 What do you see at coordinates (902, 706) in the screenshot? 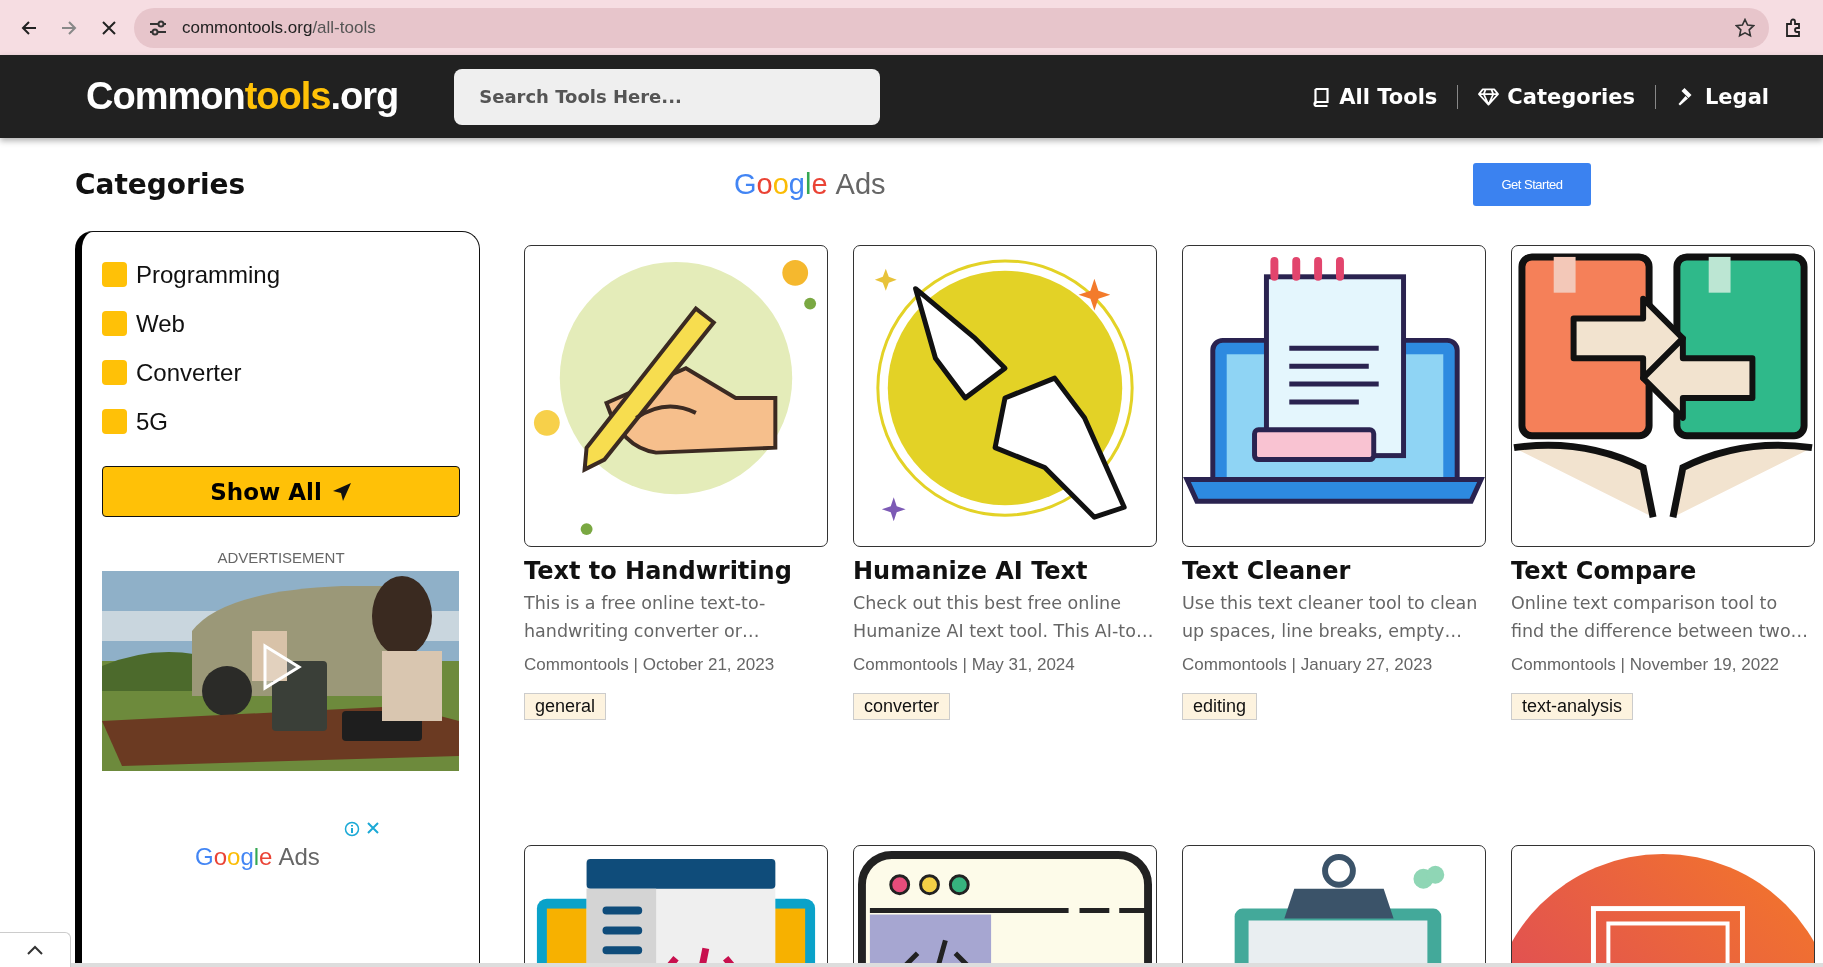
I see `tool-tag: converter` at bounding box center [902, 706].